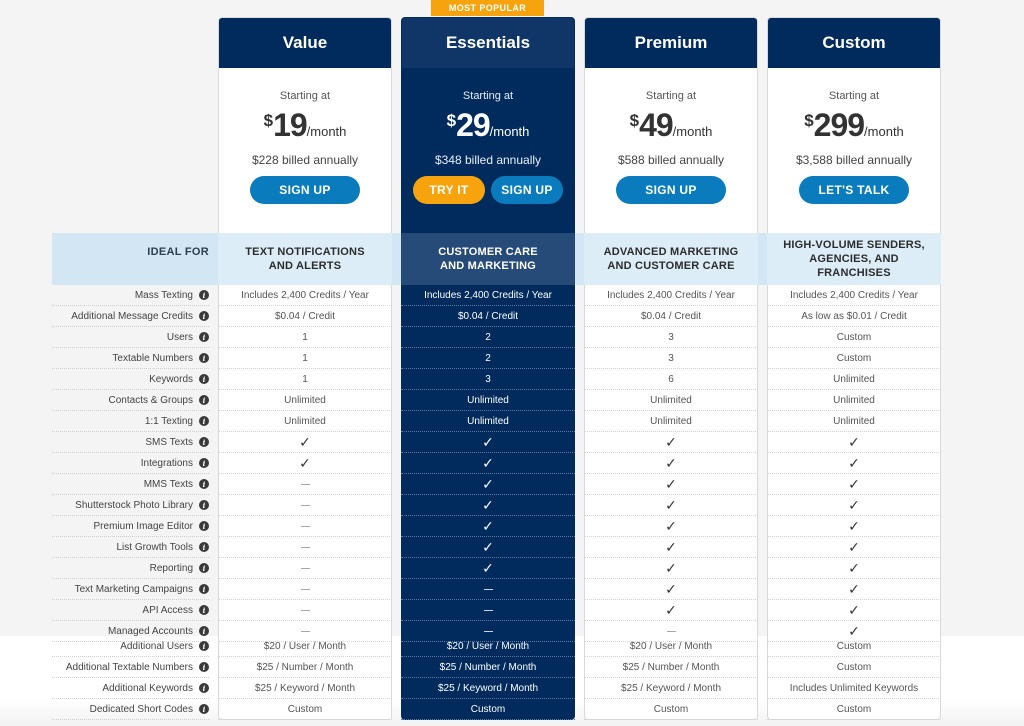 The image size is (1024, 726). I want to click on starting-at-label: Starting at, so click(305, 96).